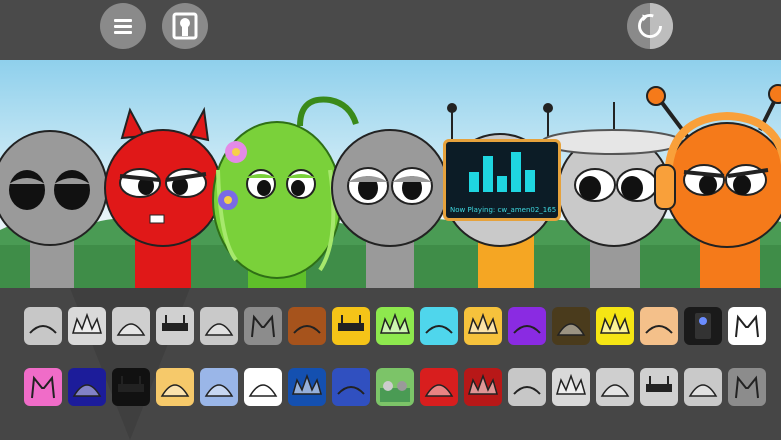  Describe the element at coordinates (483, 323) in the screenshot. I see `yellow-crown-icon` at that location.